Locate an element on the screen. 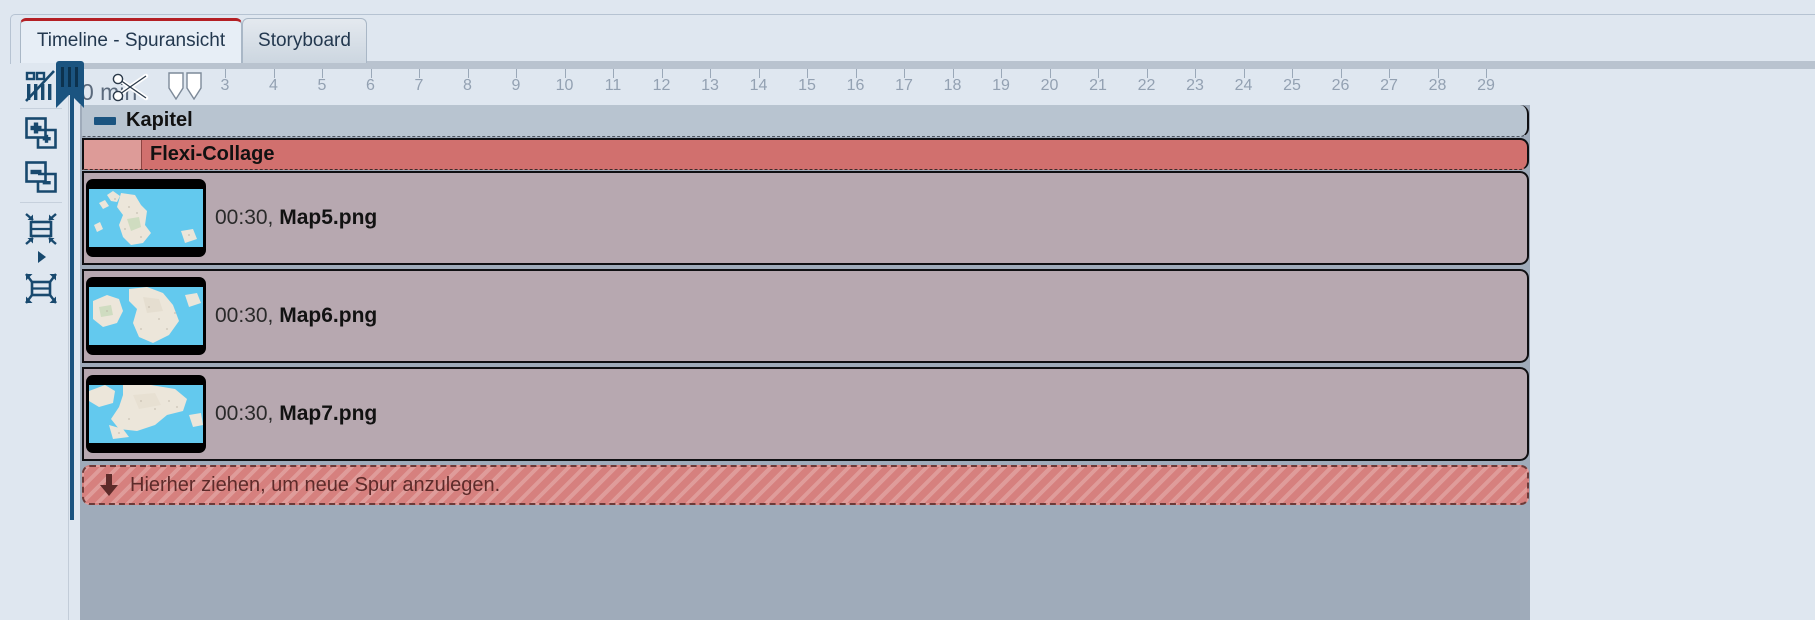 The height and width of the screenshot is (620, 1815). tab-label: Timeline - Spuransicht is located at coordinates (131, 40).